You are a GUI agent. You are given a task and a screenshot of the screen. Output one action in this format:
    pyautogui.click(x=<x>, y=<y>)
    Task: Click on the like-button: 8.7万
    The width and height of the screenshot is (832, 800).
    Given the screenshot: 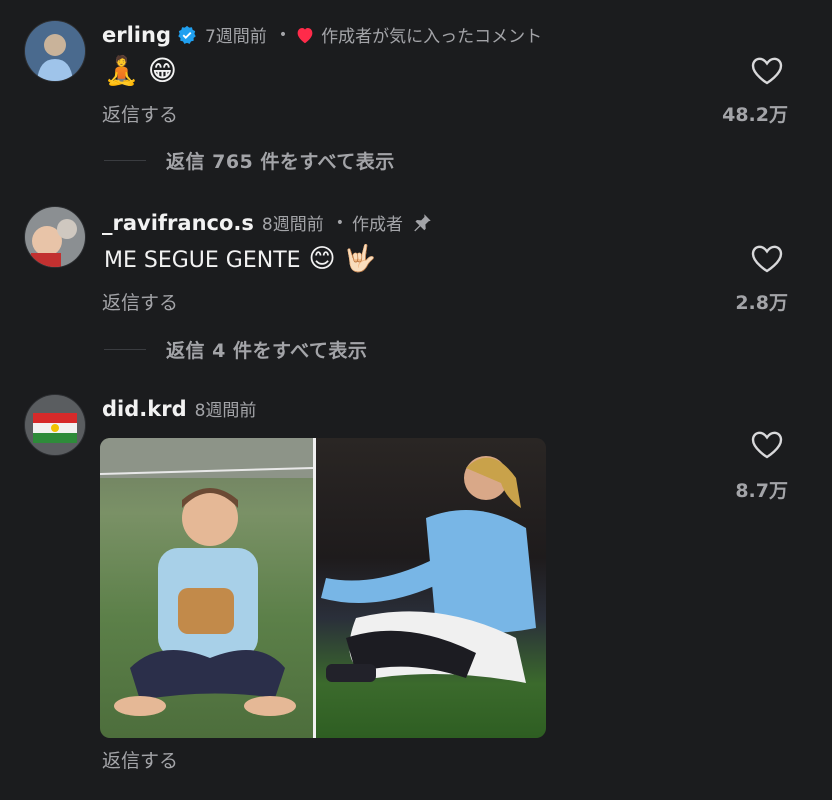 What is the action you would take?
    pyautogui.click(x=758, y=466)
    